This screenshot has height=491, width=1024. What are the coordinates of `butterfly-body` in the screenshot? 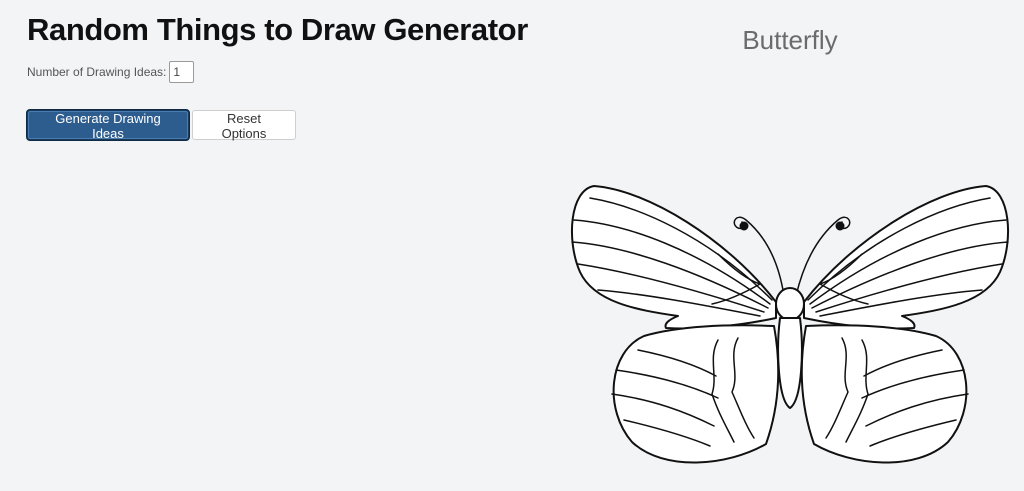 It's located at (790, 363).